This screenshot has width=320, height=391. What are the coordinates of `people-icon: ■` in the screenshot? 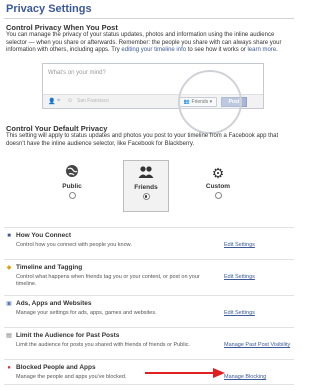 It's located at (9, 236).